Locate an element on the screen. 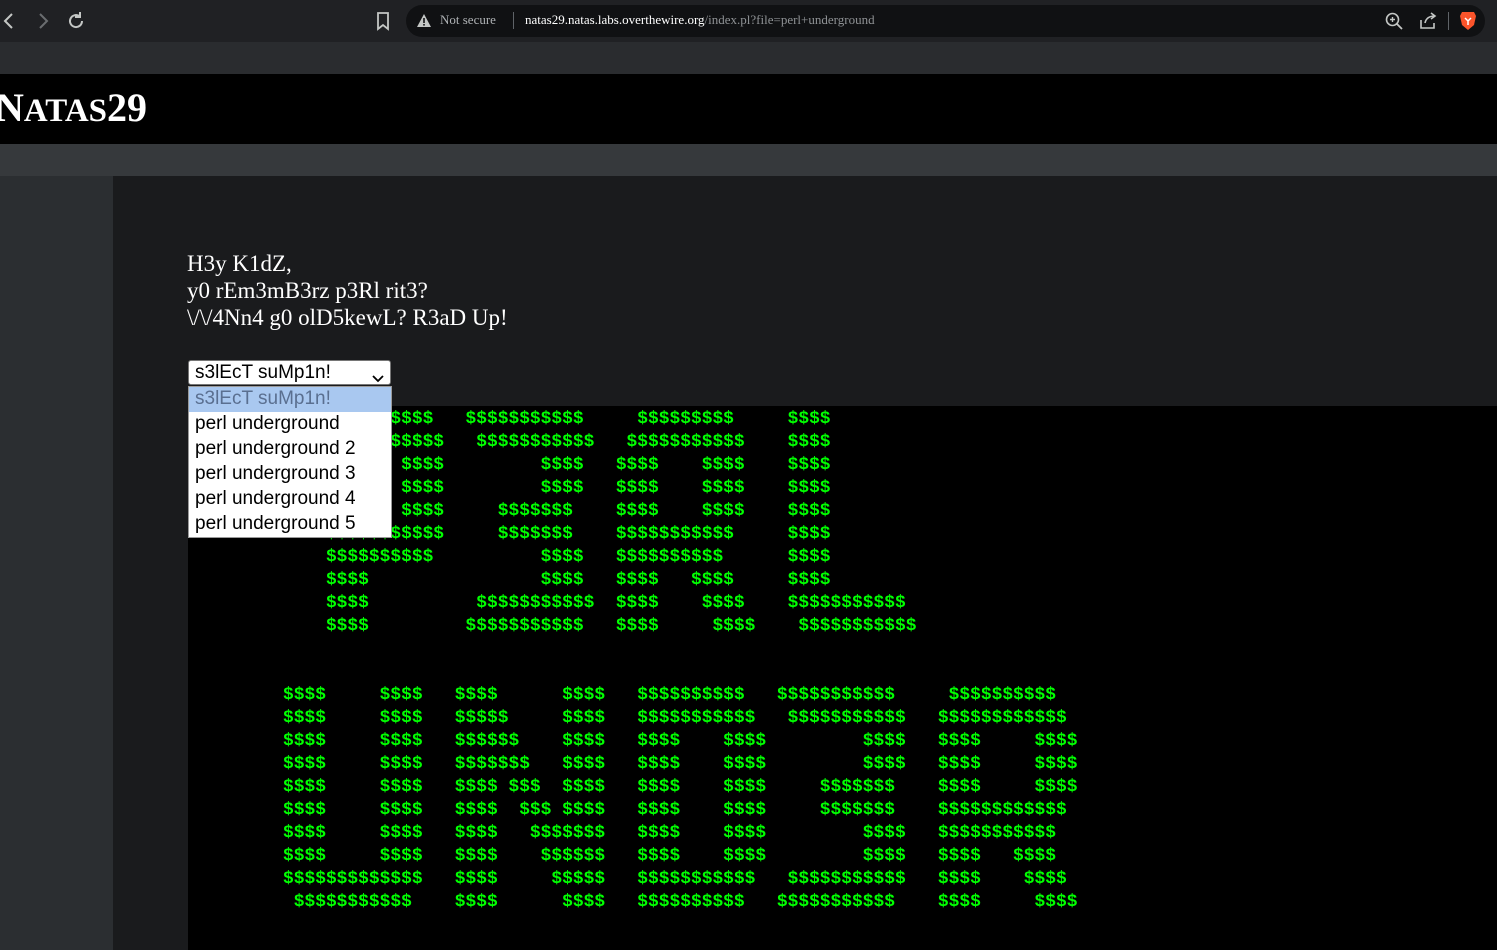 The image size is (1497, 950). url-host: natas29.natas.labs.overthewire.org is located at coordinates (615, 19).